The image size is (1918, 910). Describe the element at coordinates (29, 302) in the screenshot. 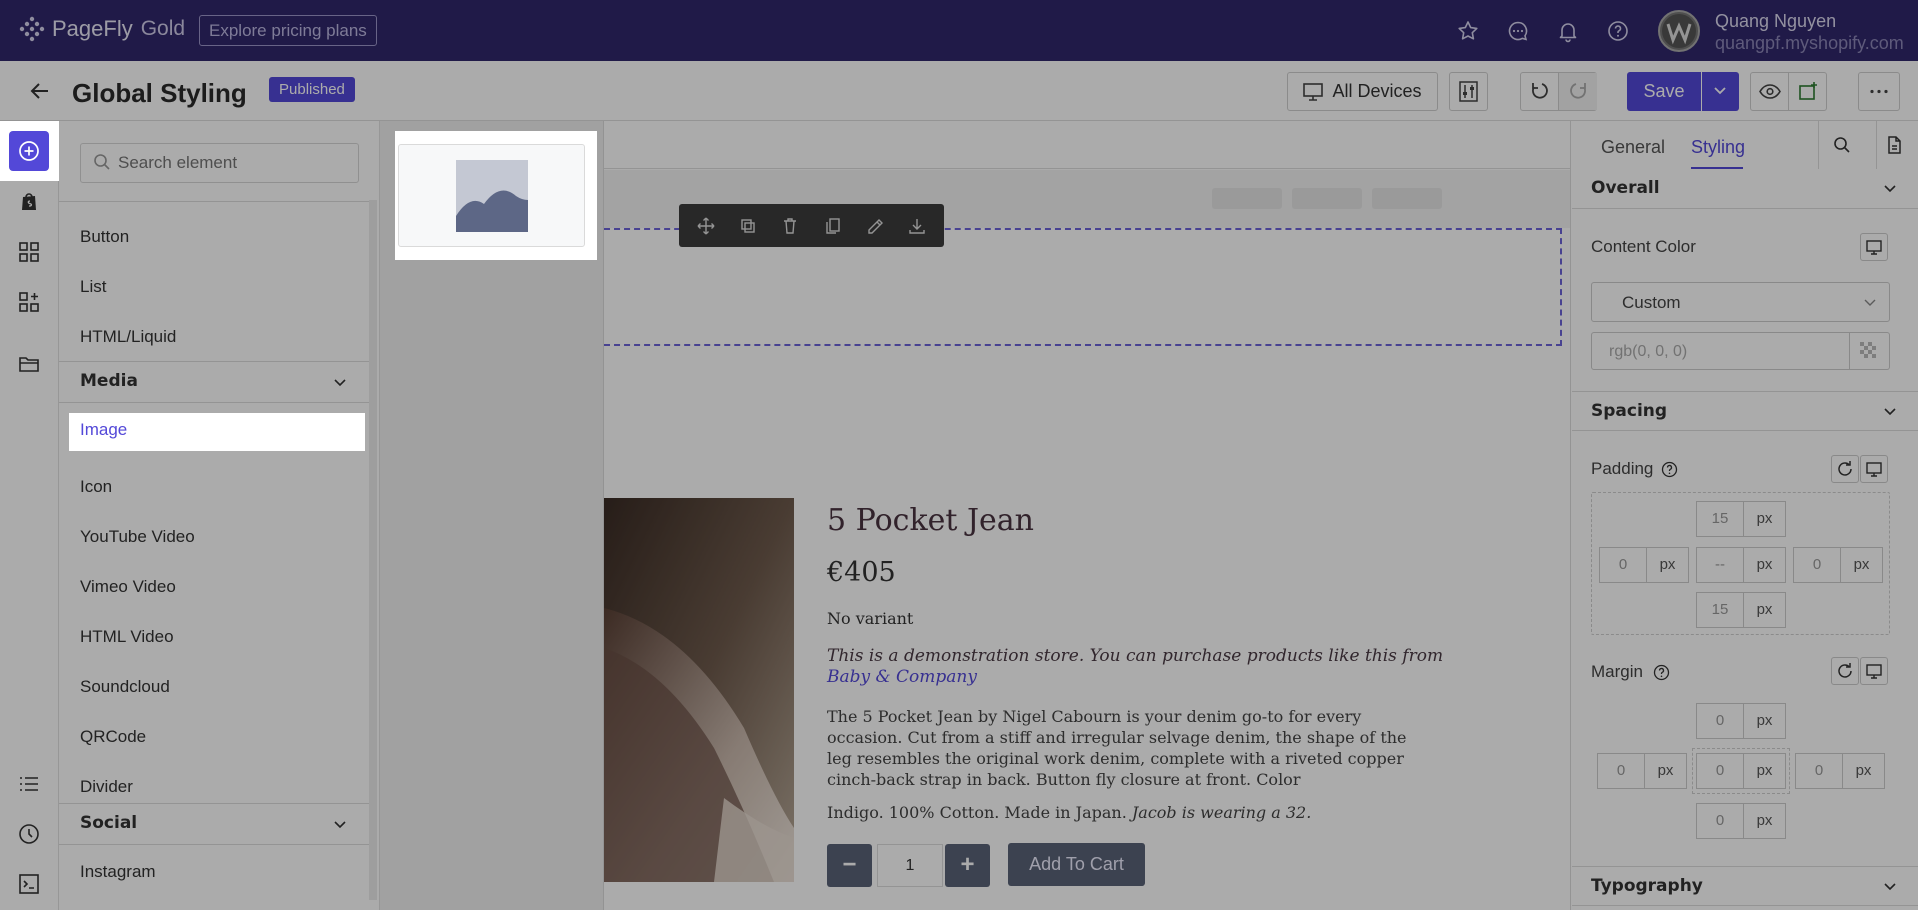

I see `sections-icon` at that location.